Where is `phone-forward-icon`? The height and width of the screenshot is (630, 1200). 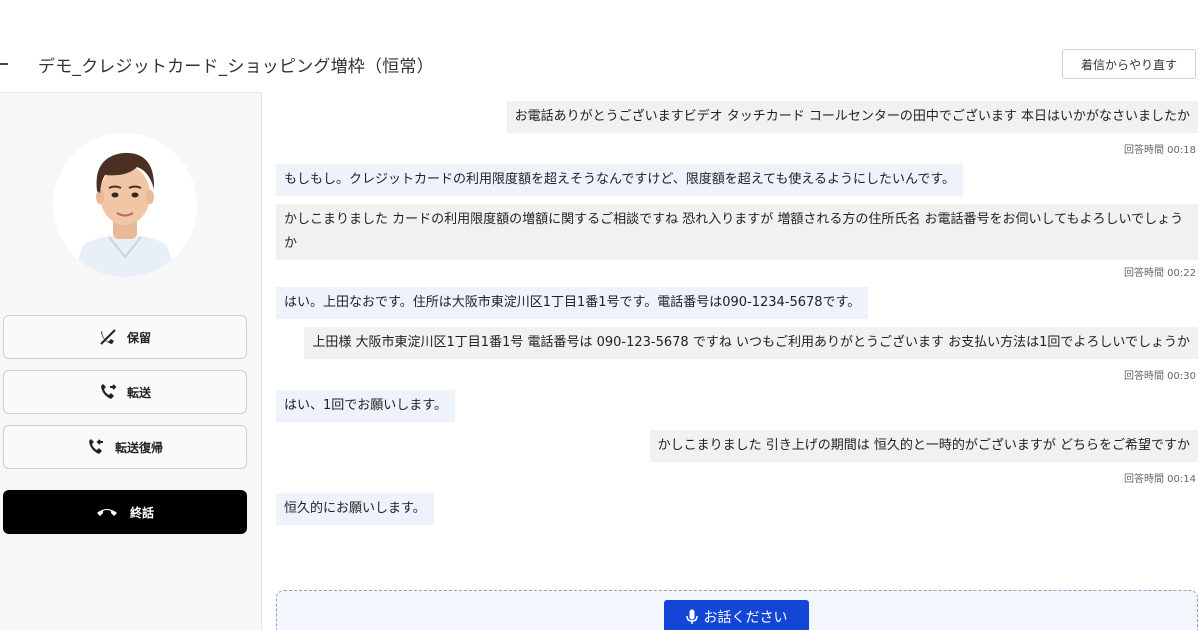
phone-forward-icon is located at coordinates (108, 392).